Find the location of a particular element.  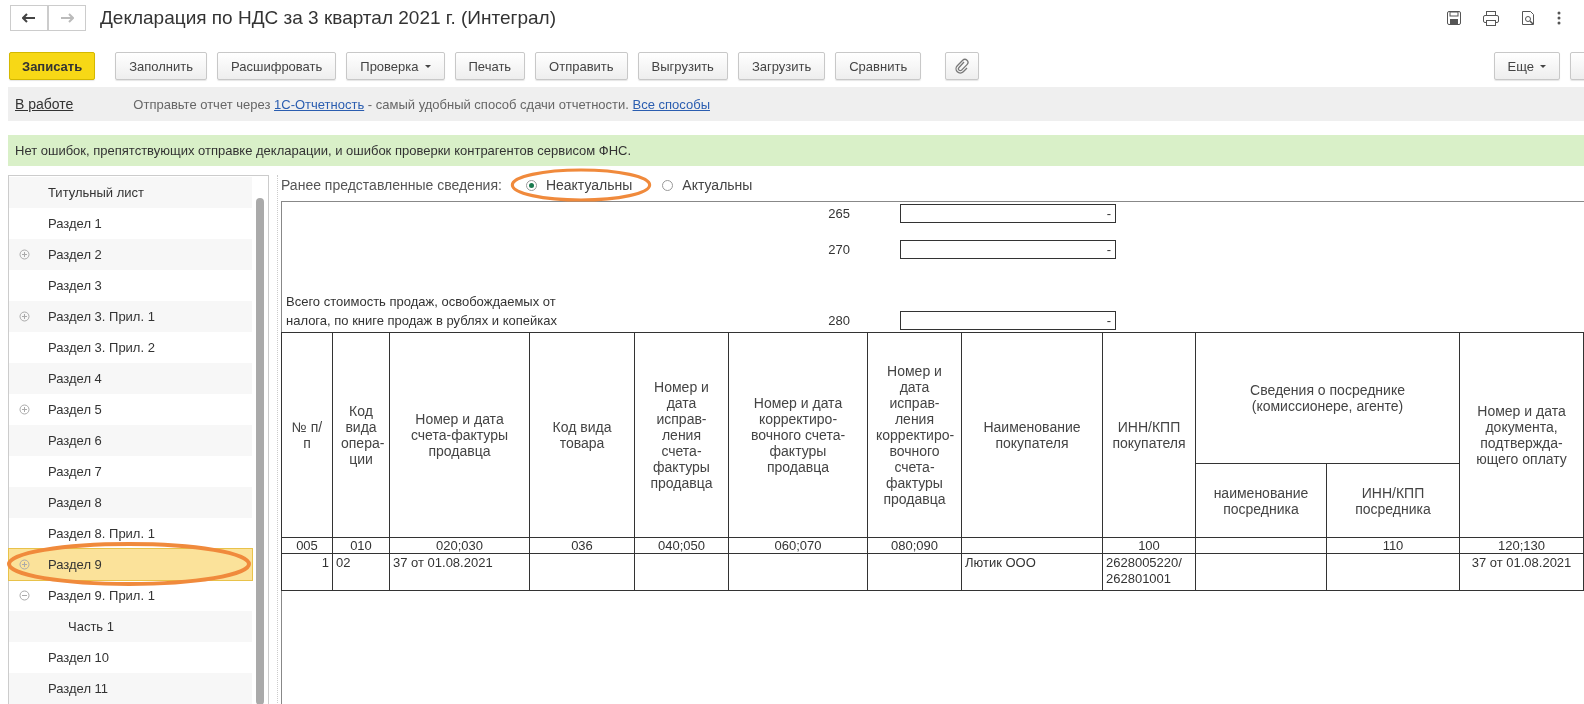

tree-item: Раздел 4 is located at coordinates (130, 378).